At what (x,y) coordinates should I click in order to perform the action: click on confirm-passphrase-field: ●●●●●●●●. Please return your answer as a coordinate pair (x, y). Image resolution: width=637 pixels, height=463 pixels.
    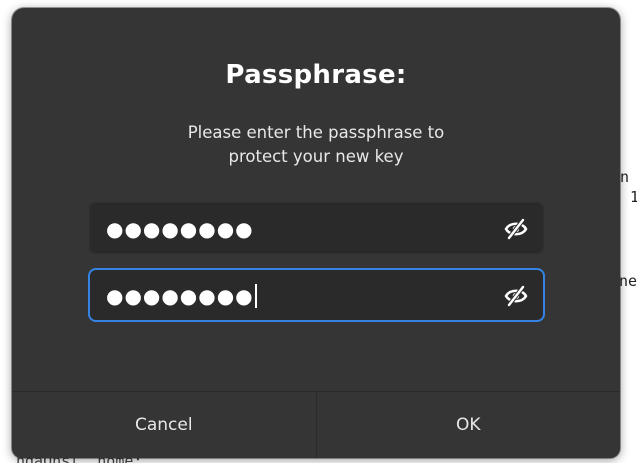
    Looking at the image, I should click on (316, 295).